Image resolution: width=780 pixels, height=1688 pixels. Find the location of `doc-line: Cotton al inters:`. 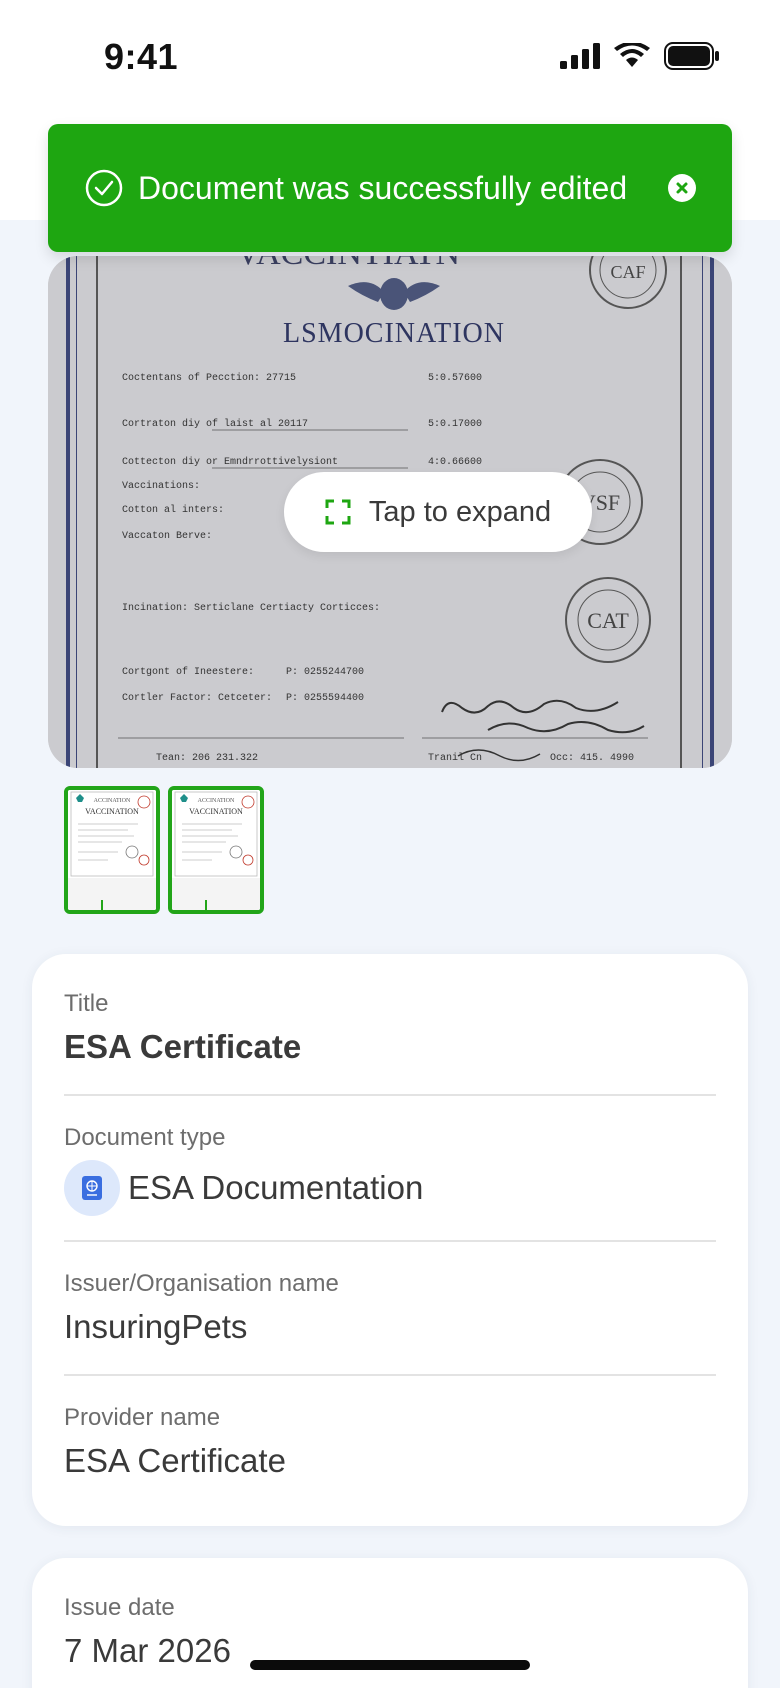

doc-line: Cotton al inters: is located at coordinates (173, 510).